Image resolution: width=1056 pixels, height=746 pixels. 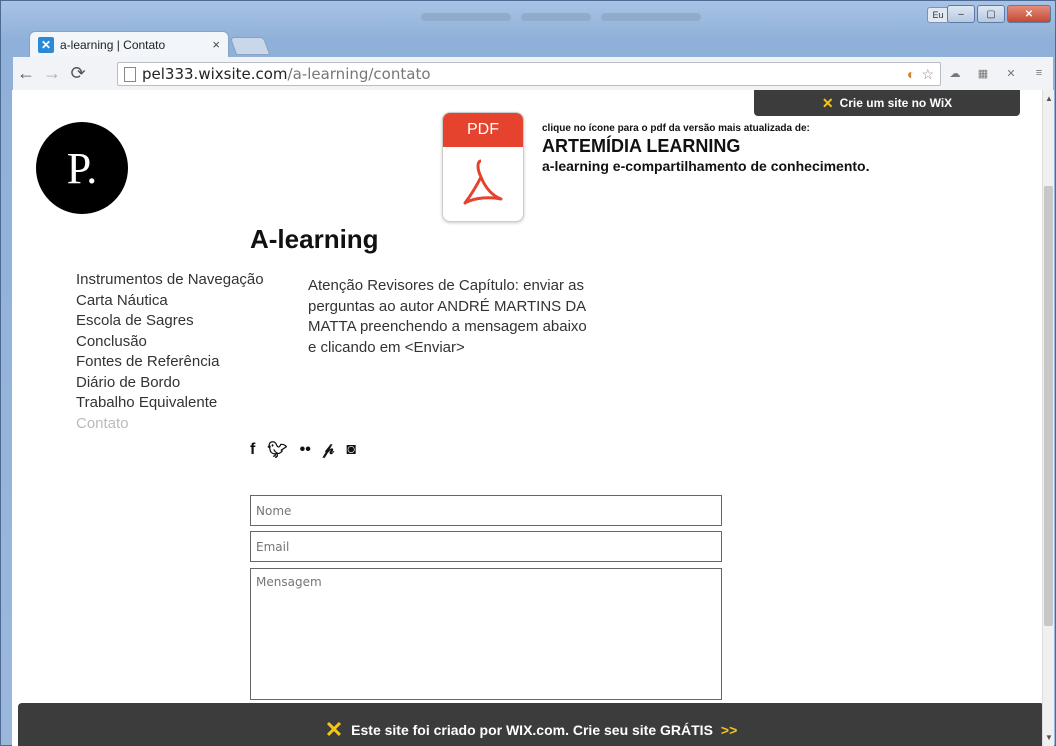 I want to click on instagram-icon: ◙, so click(x=351, y=450).